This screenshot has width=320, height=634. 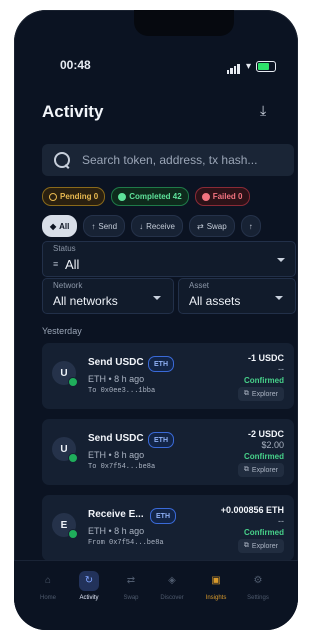 I want to click on failed-label: Failed 0, so click(x=227, y=196).